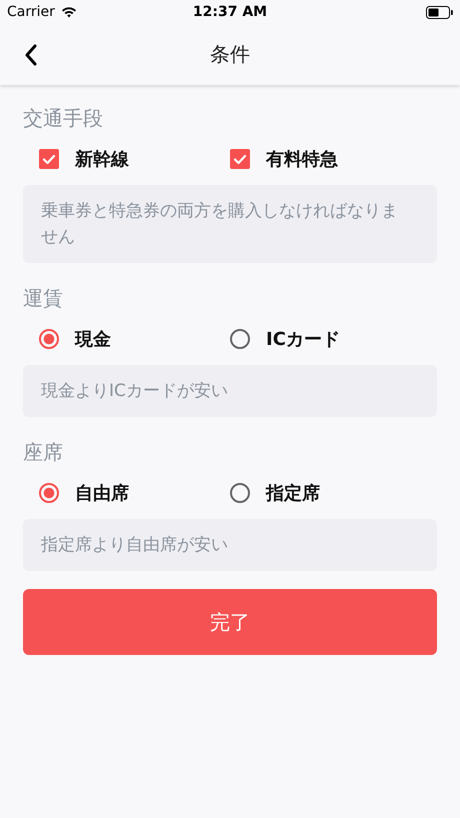  What do you see at coordinates (31, 55) in the screenshot?
I see `chevron-left-icon` at bounding box center [31, 55].